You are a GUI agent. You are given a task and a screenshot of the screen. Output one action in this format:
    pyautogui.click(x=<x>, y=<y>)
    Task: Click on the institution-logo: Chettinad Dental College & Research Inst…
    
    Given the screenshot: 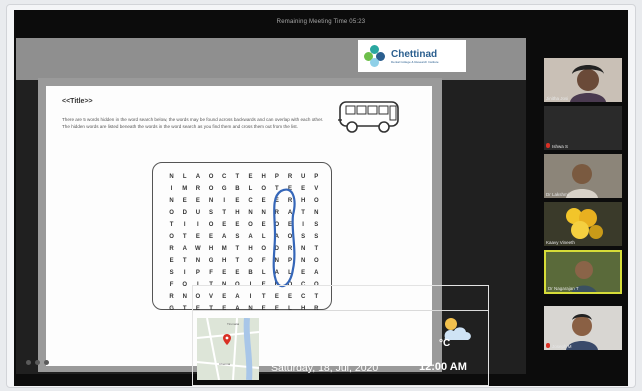 What is the action you would take?
    pyautogui.click(x=412, y=56)
    